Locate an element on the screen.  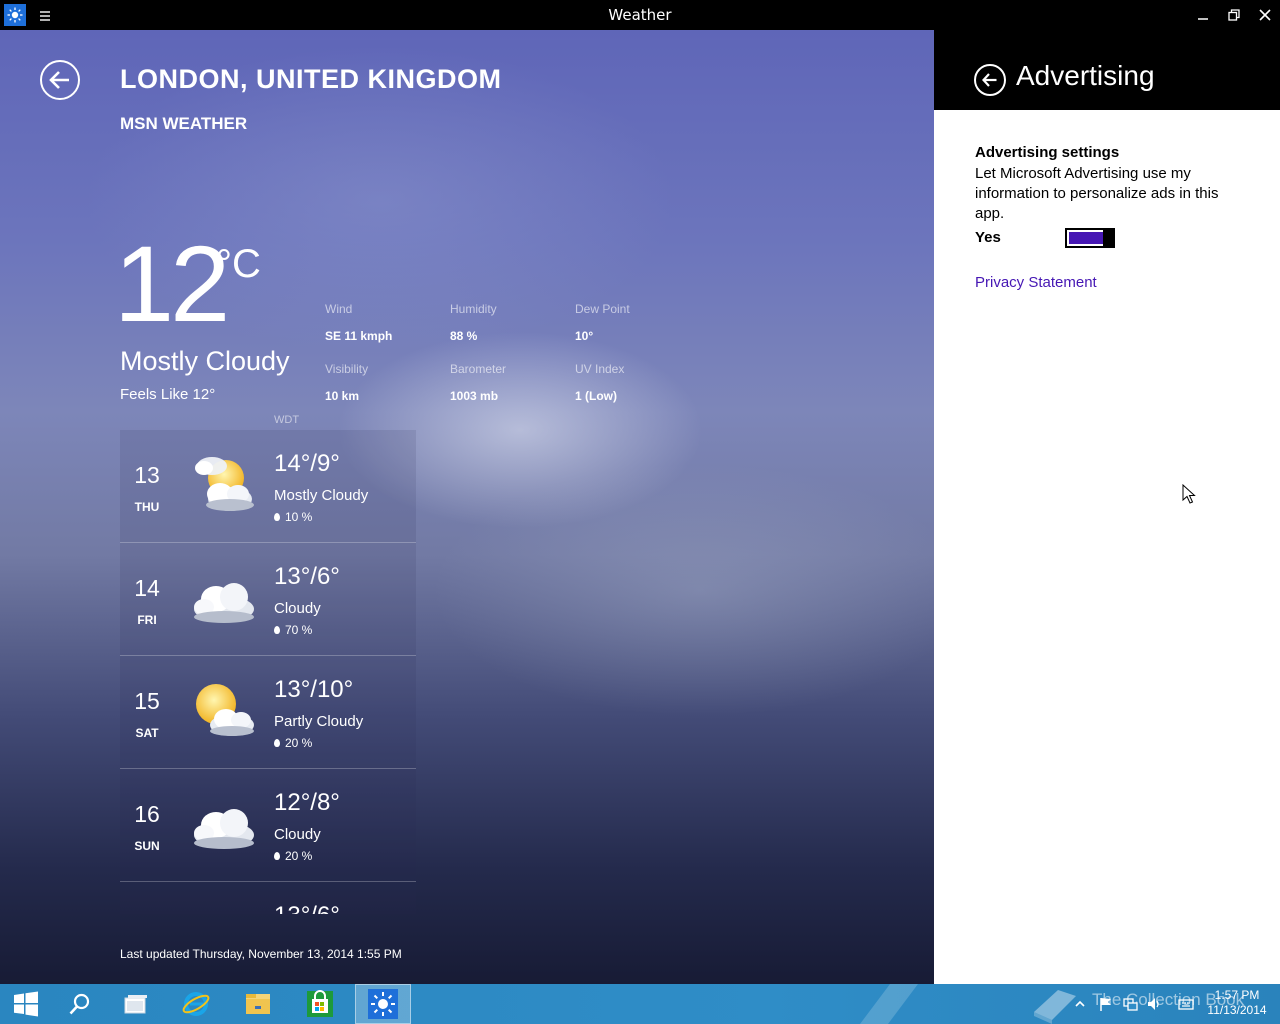
task-view-button is located at coordinates (136, 1004).